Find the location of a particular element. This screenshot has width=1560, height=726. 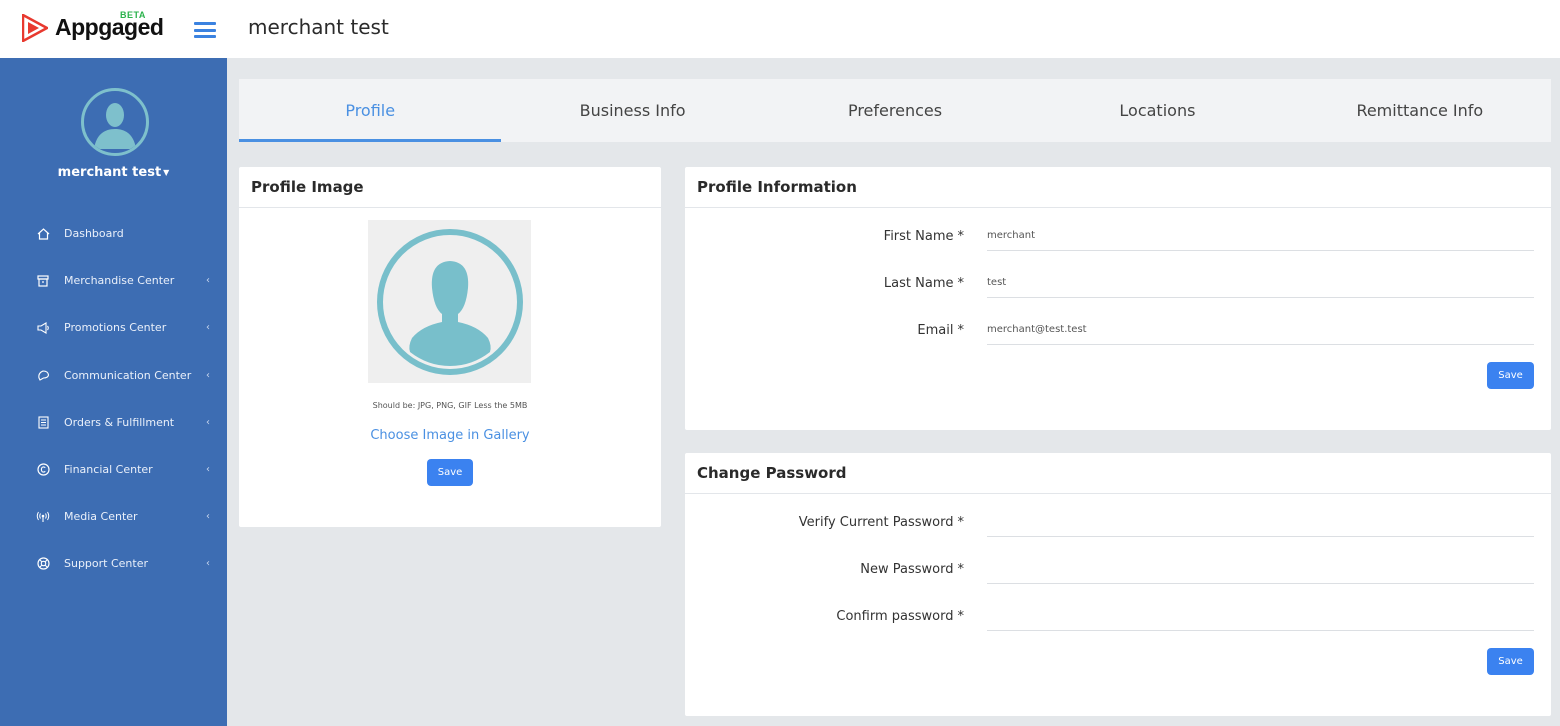

logo-text: Appgaged is located at coordinates (109, 27).